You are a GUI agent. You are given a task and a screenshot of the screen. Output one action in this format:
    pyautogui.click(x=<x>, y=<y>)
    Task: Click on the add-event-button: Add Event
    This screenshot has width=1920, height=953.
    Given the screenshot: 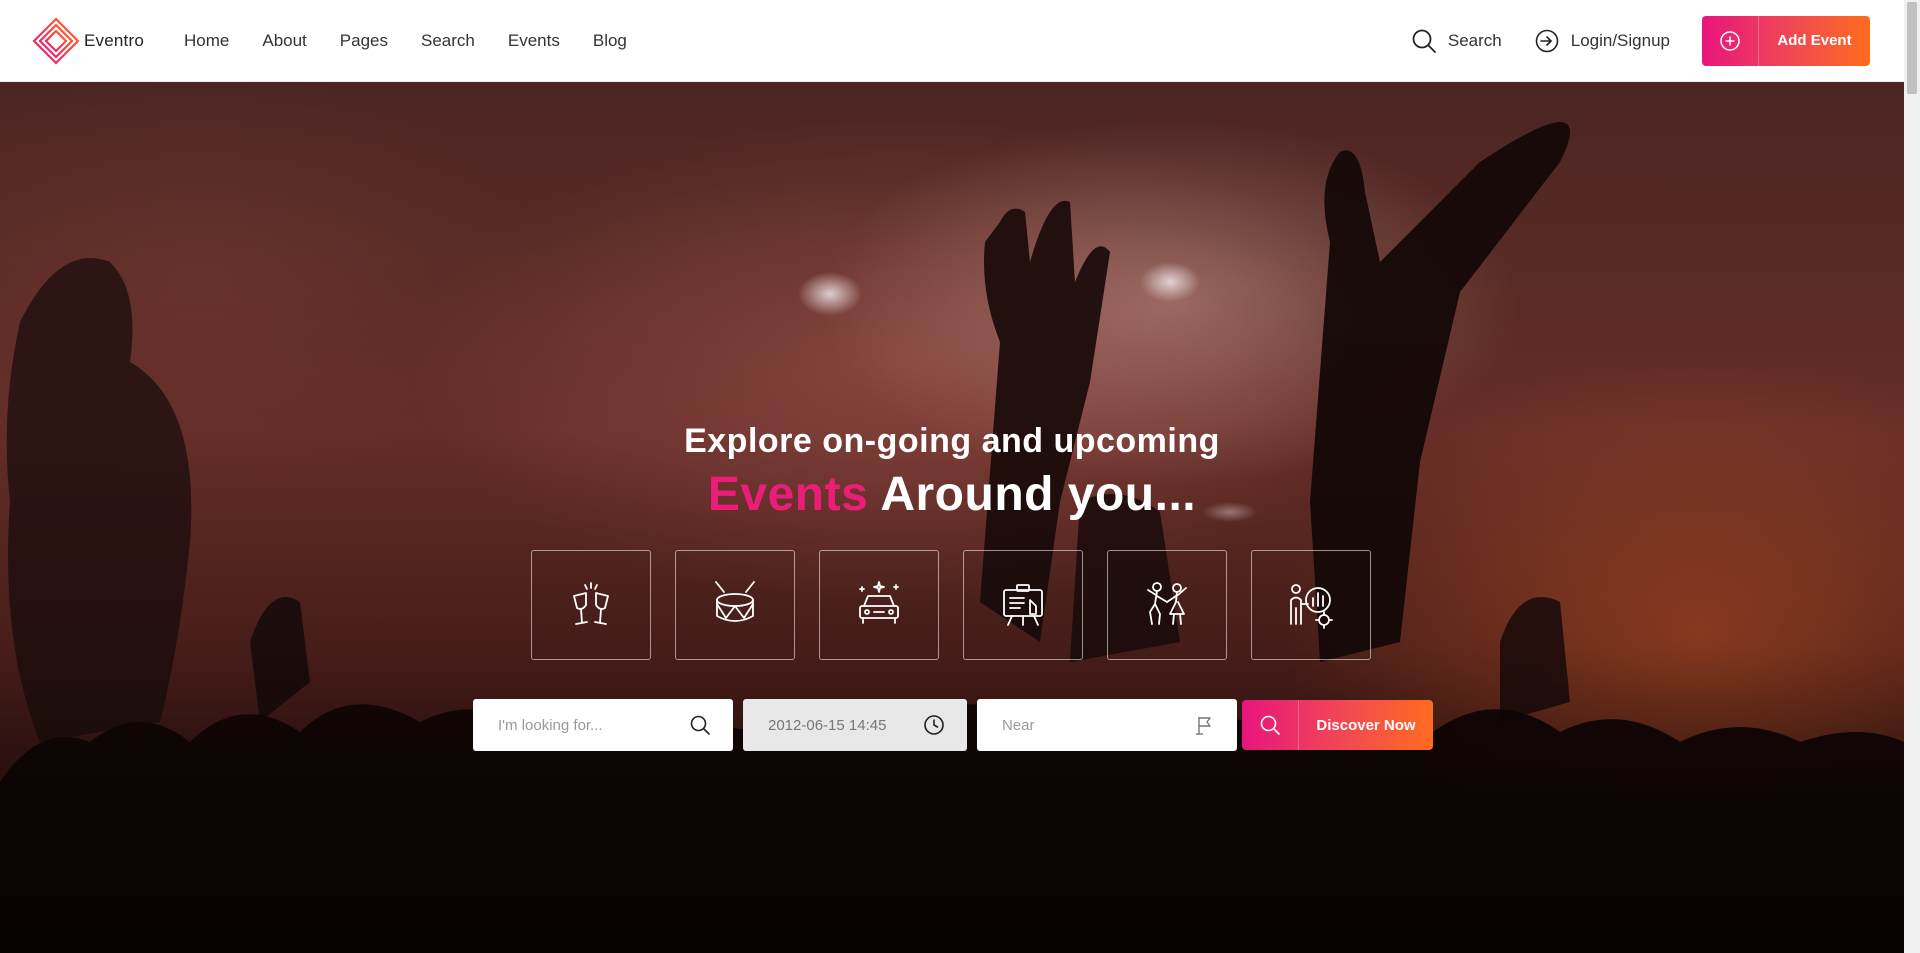 What is the action you would take?
    pyautogui.click(x=1786, y=40)
    